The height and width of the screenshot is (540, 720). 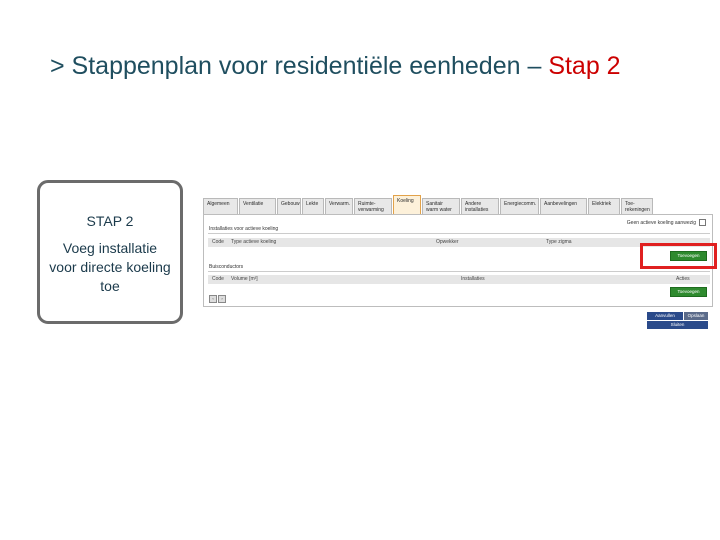 What do you see at coordinates (584, 66) in the screenshot?
I see `title-accent: Stap 2` at bounding box center [584, 66].